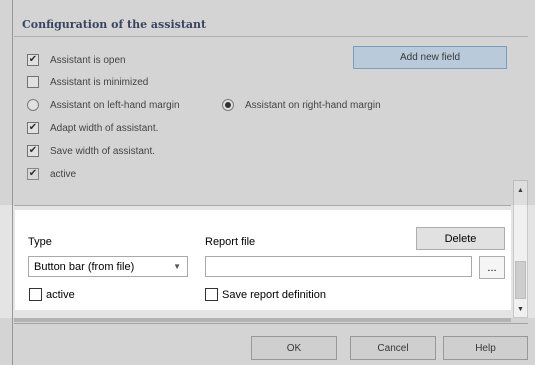 This screenshot has width=535, height=365. I want to click on report-file-input, so click(338, 266).